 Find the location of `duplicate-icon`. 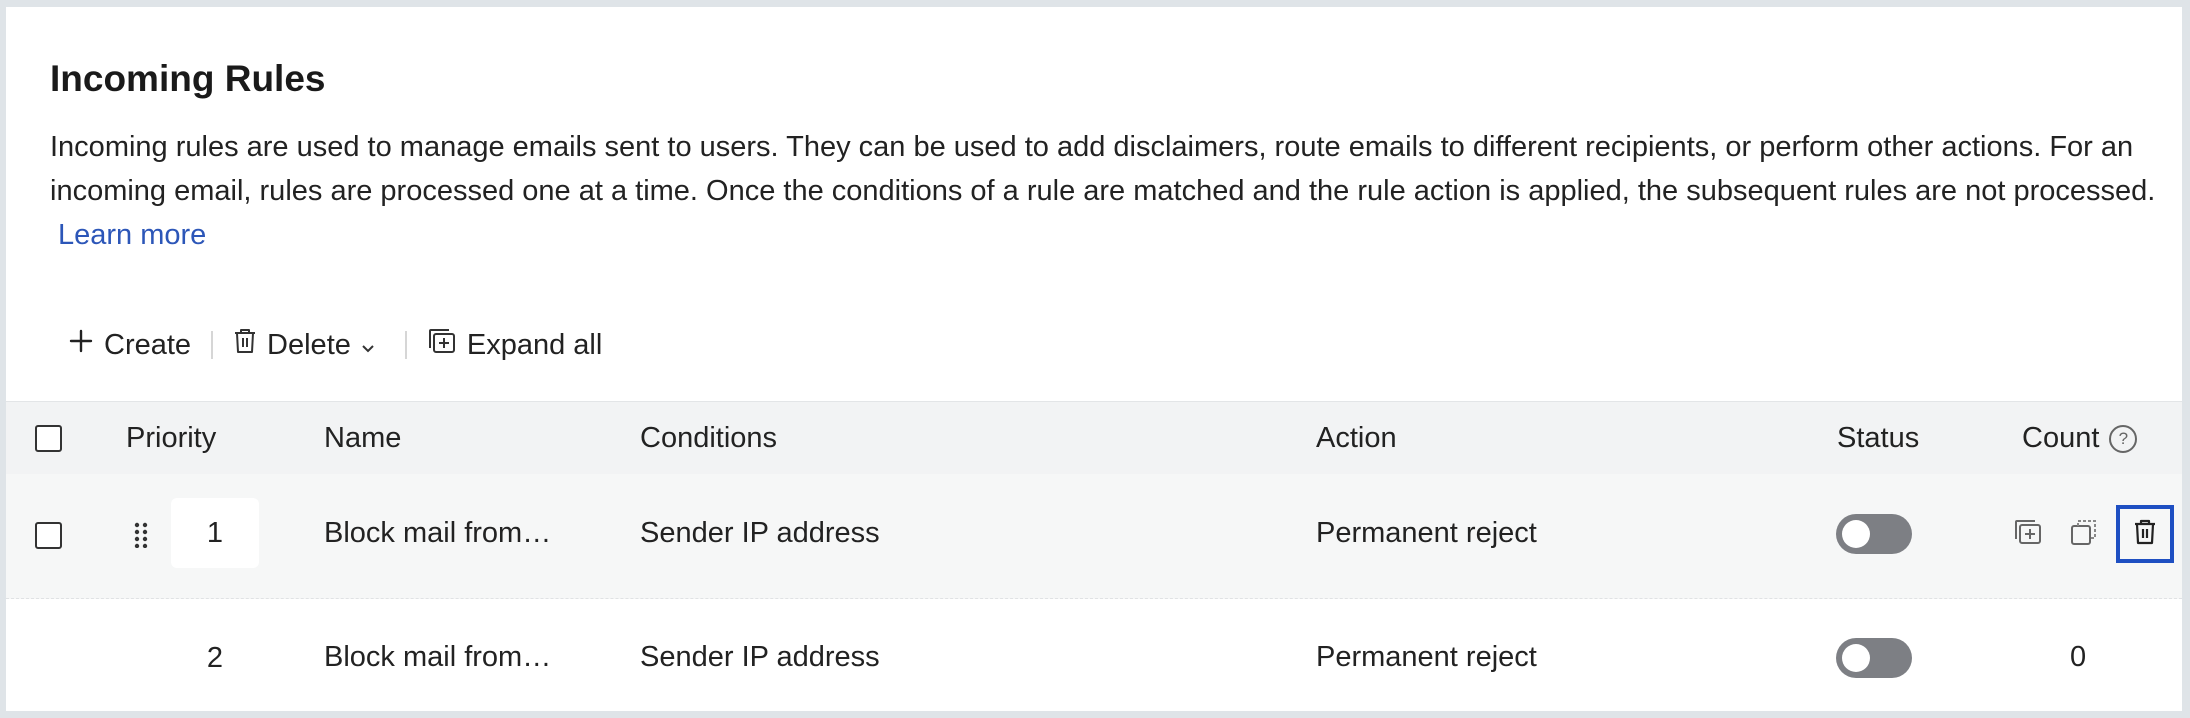

duplicate-icon is located at coordinates (2028, 534).